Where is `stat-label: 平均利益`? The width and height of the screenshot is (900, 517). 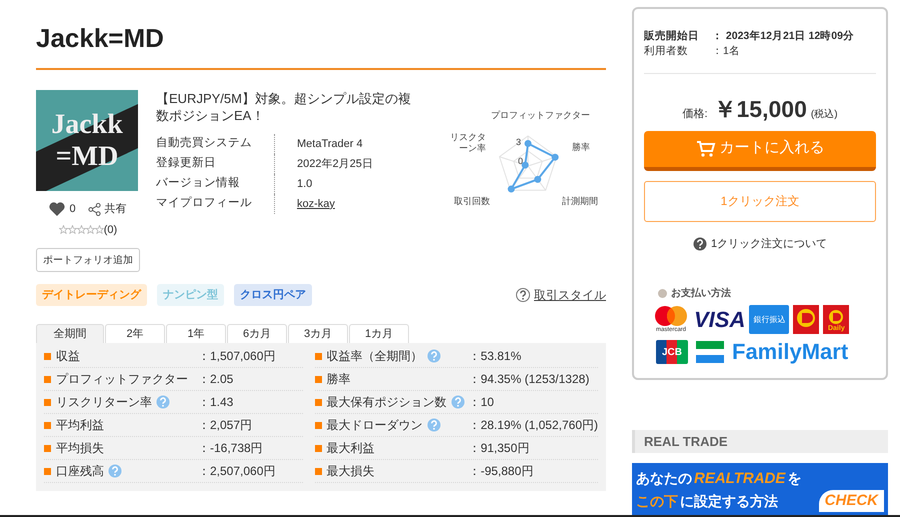 stat-label: 平均利益 is located at coordinates (80, 425).